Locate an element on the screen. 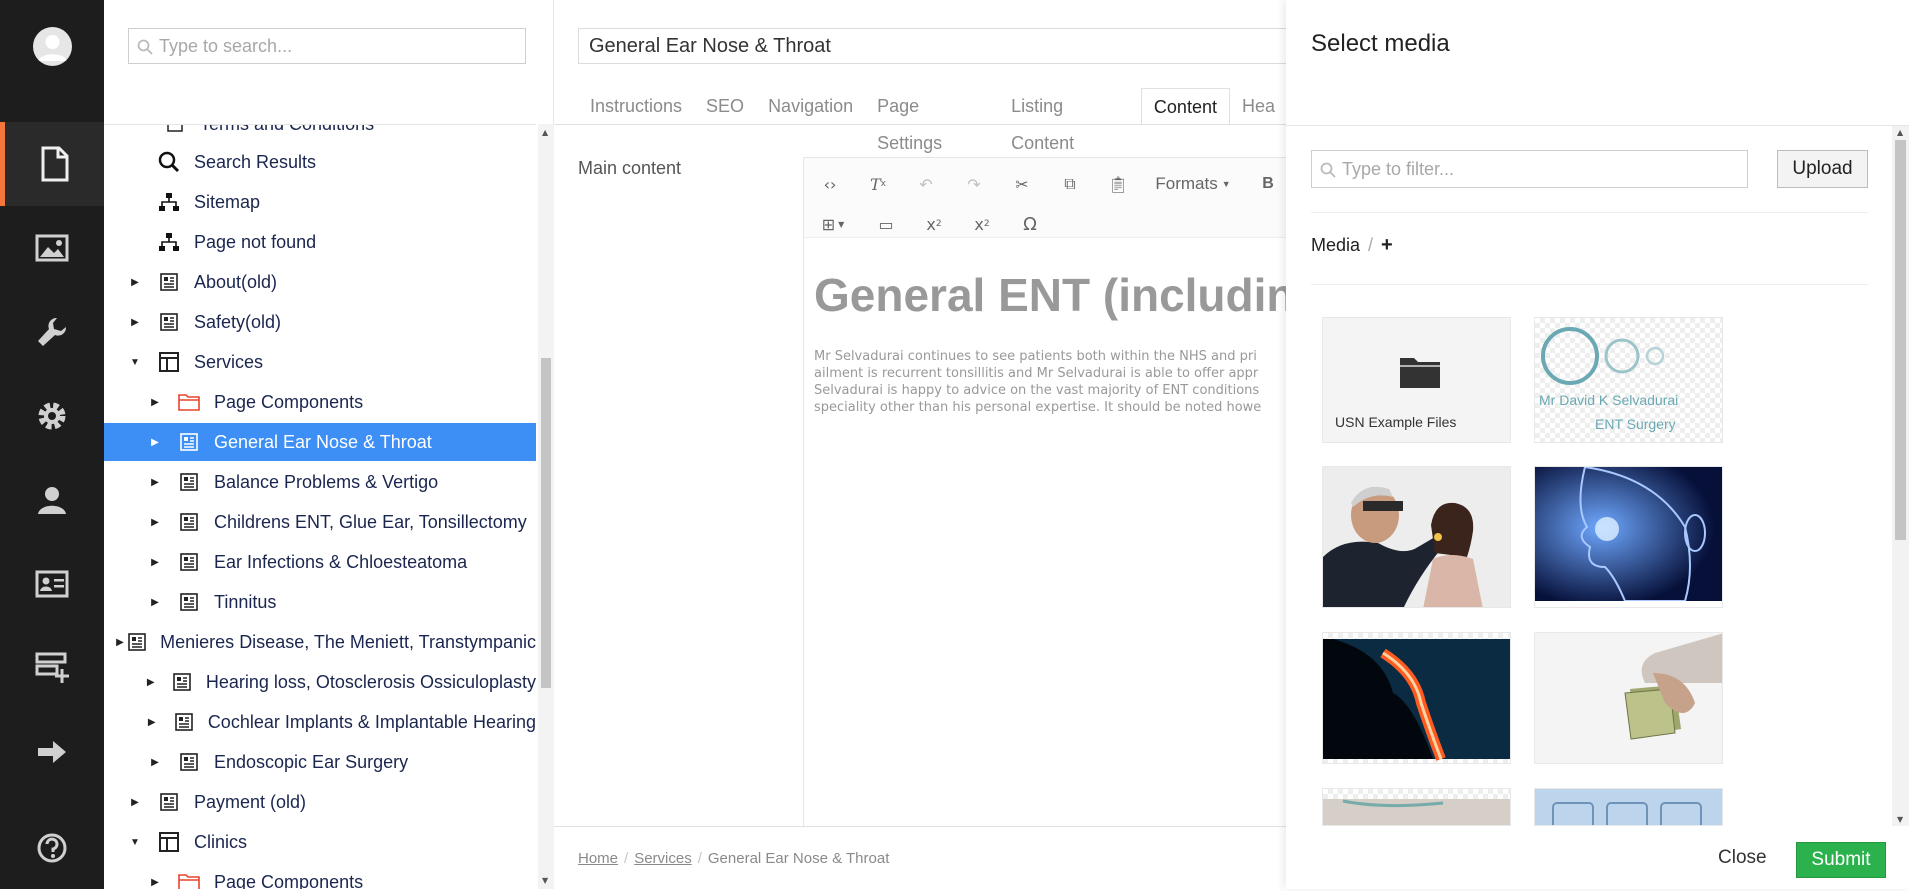 Image resolution: width=1909 pixels, height=891 pixels. tree-item: Search Results is located at coordinates (320, 162).